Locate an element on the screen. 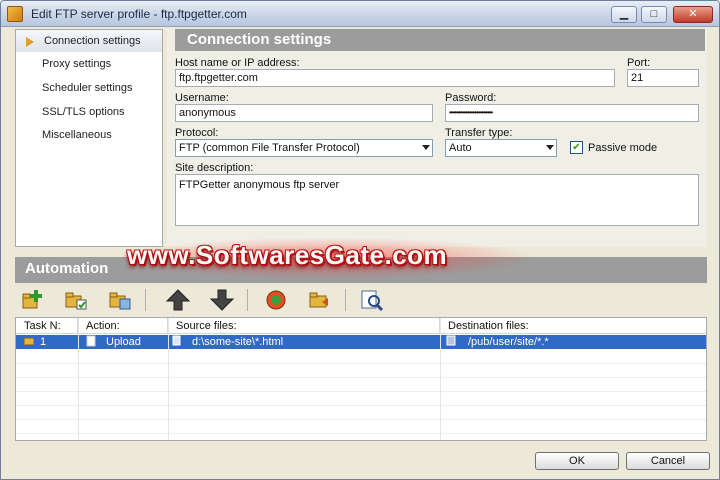 This screenshot has width=720, height=480. source-file-icon is located at coordinates (177, 342).